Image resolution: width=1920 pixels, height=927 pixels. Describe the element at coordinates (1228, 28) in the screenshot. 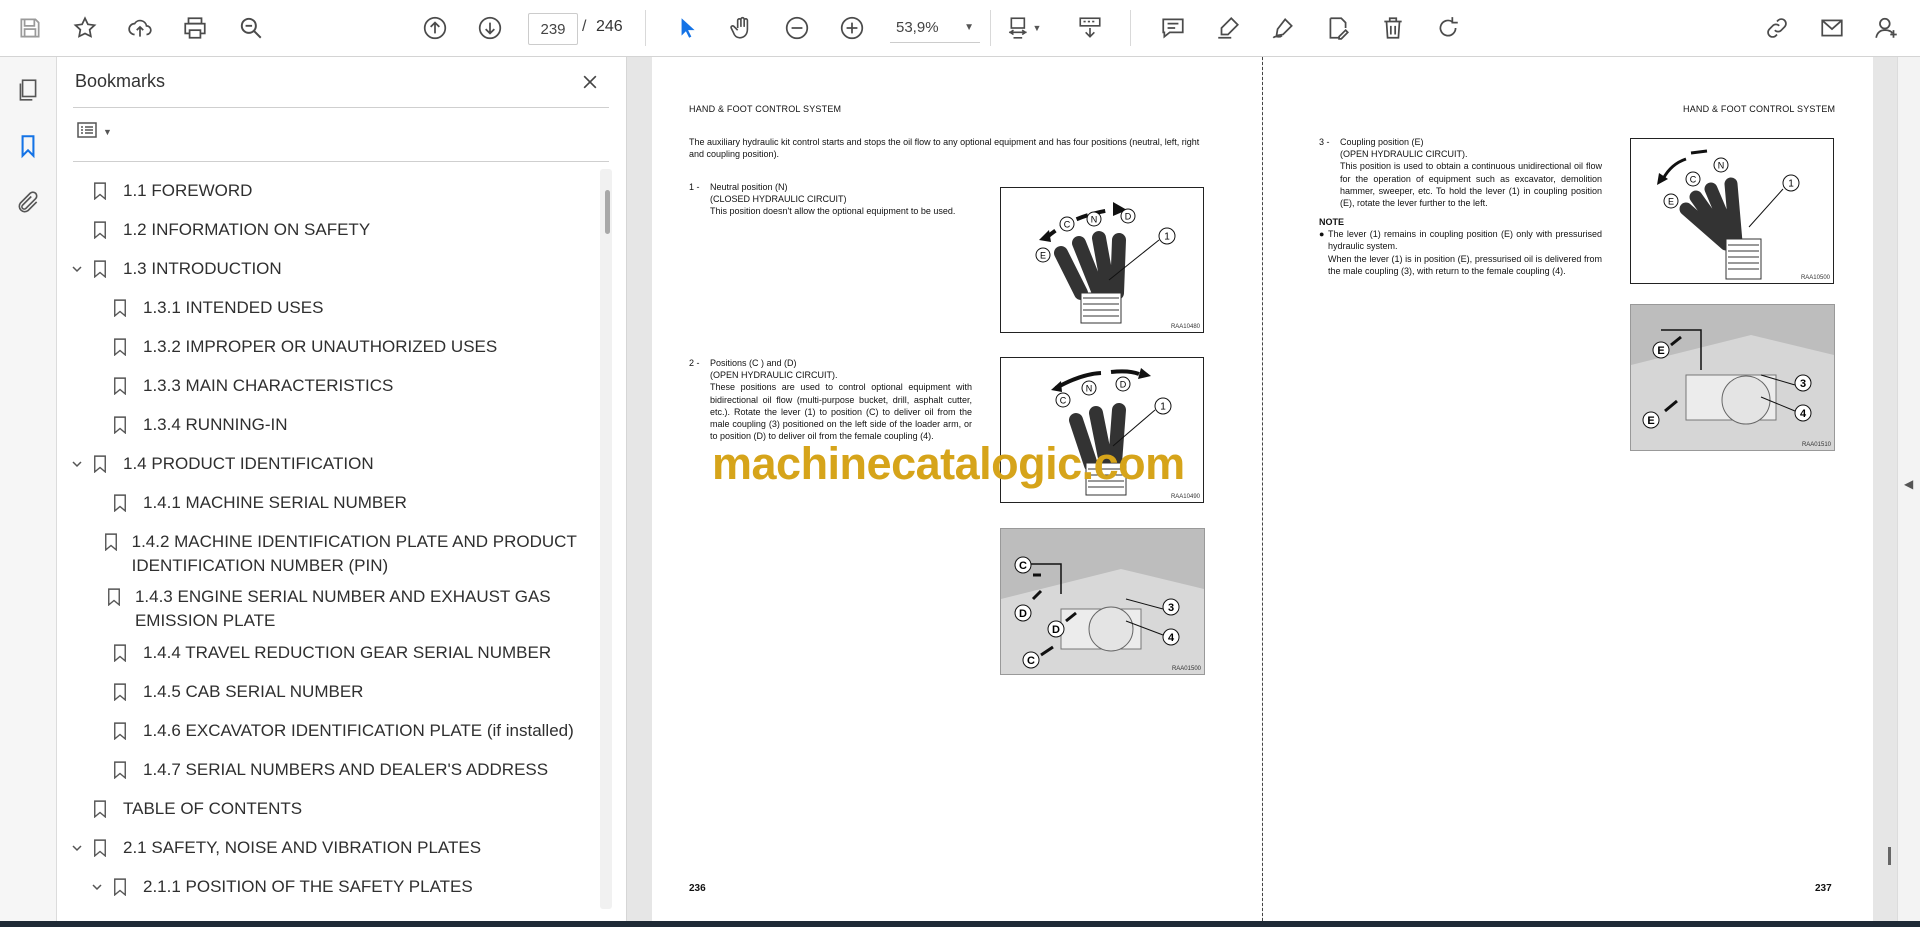

I see `highlight-icon` at that location.